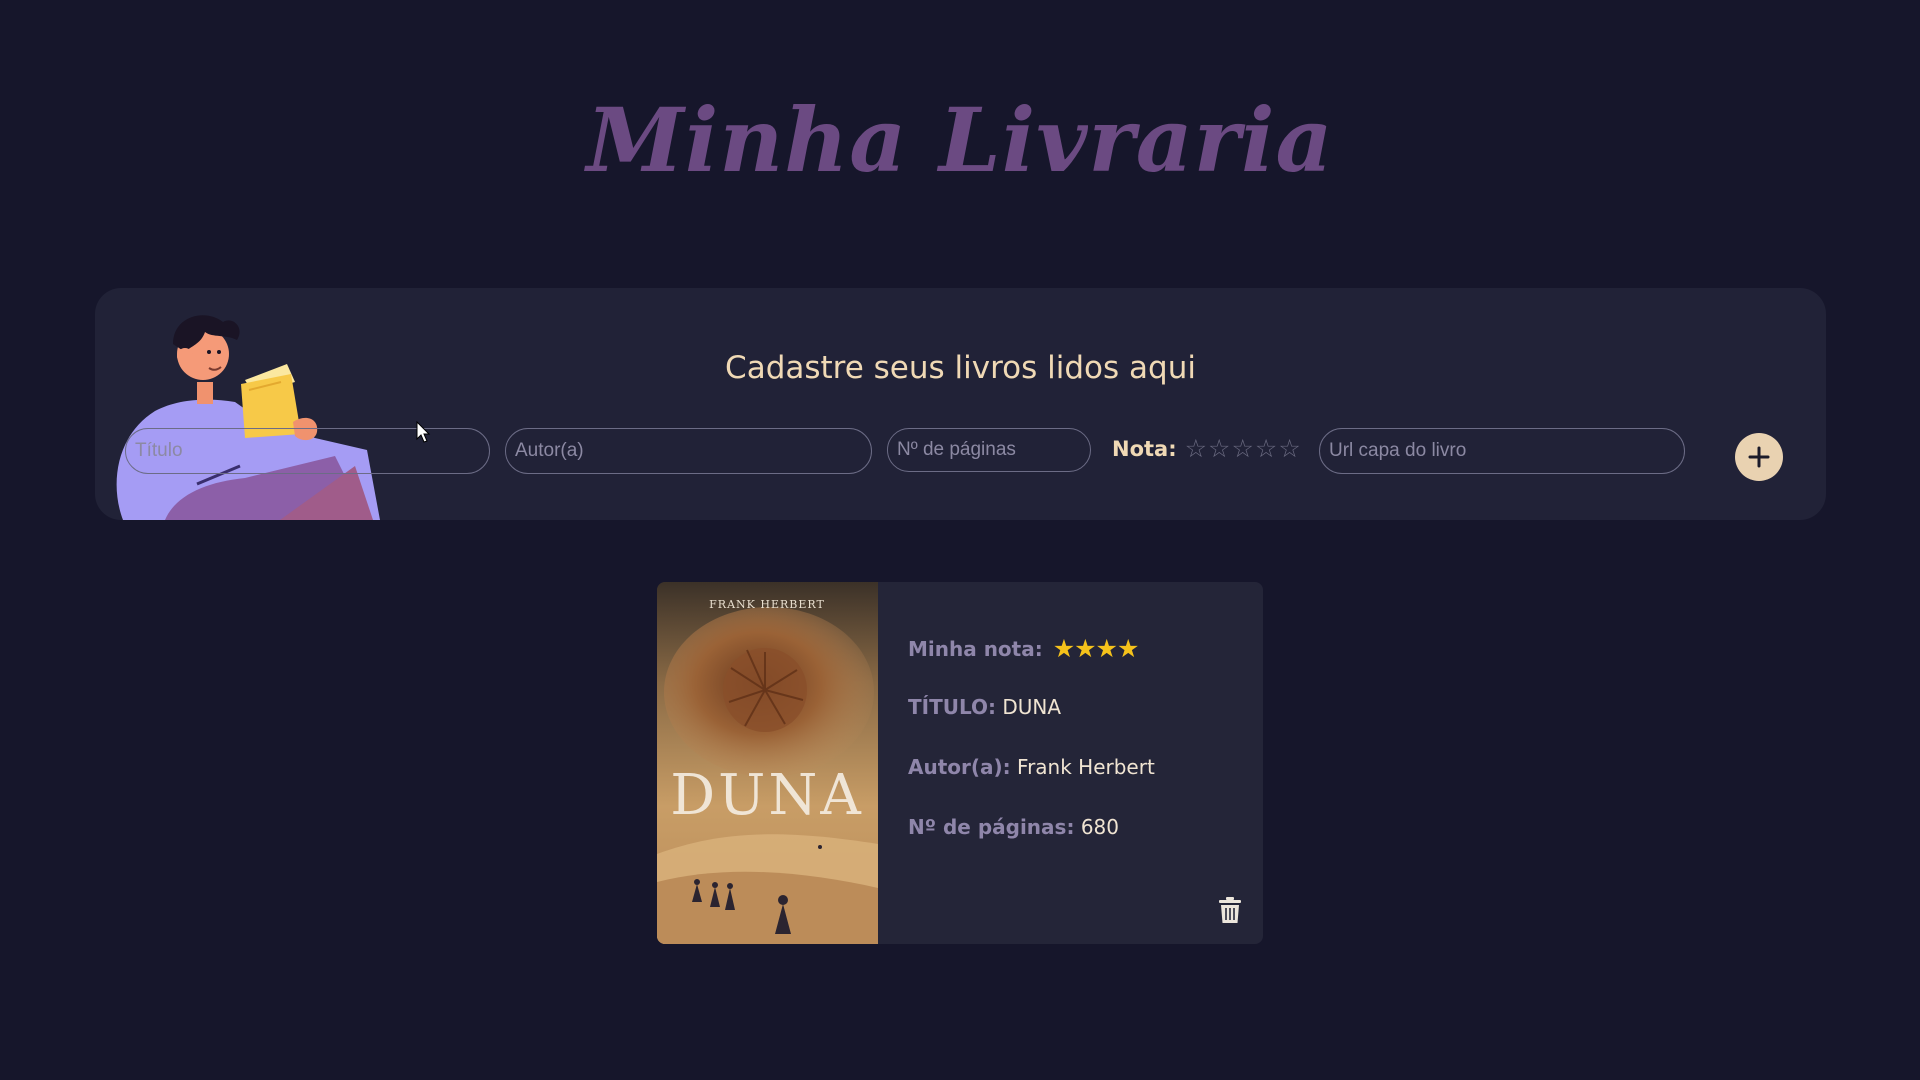 The image size is (1920, 1080). I want to click on book-cover-image: FRANK HERBERT DUNA, so click(767, 763).